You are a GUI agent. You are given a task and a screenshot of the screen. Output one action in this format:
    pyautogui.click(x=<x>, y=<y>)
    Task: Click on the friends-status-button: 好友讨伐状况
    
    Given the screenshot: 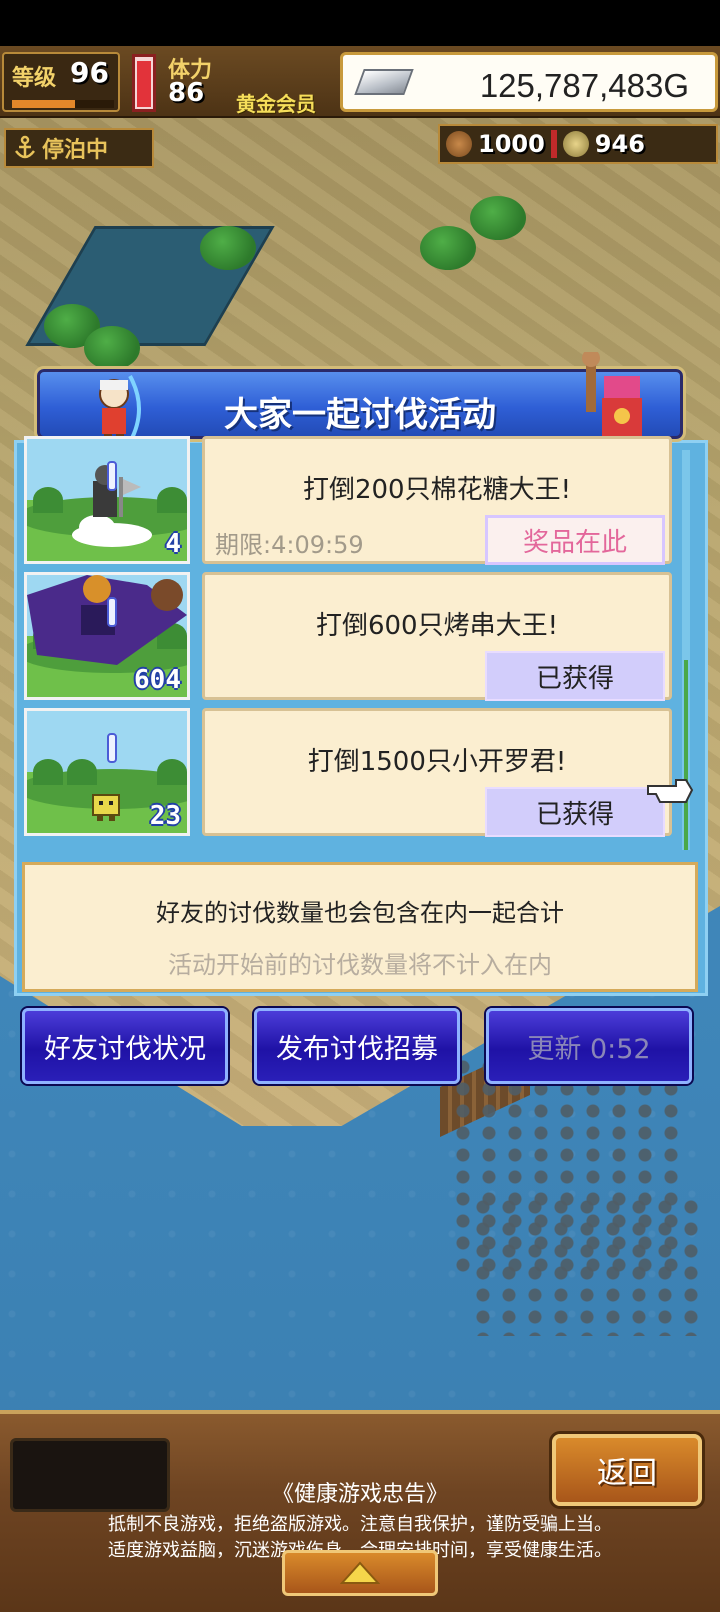 What is the action you would take?
    pyautogui.click(x=125, y=1046)
    